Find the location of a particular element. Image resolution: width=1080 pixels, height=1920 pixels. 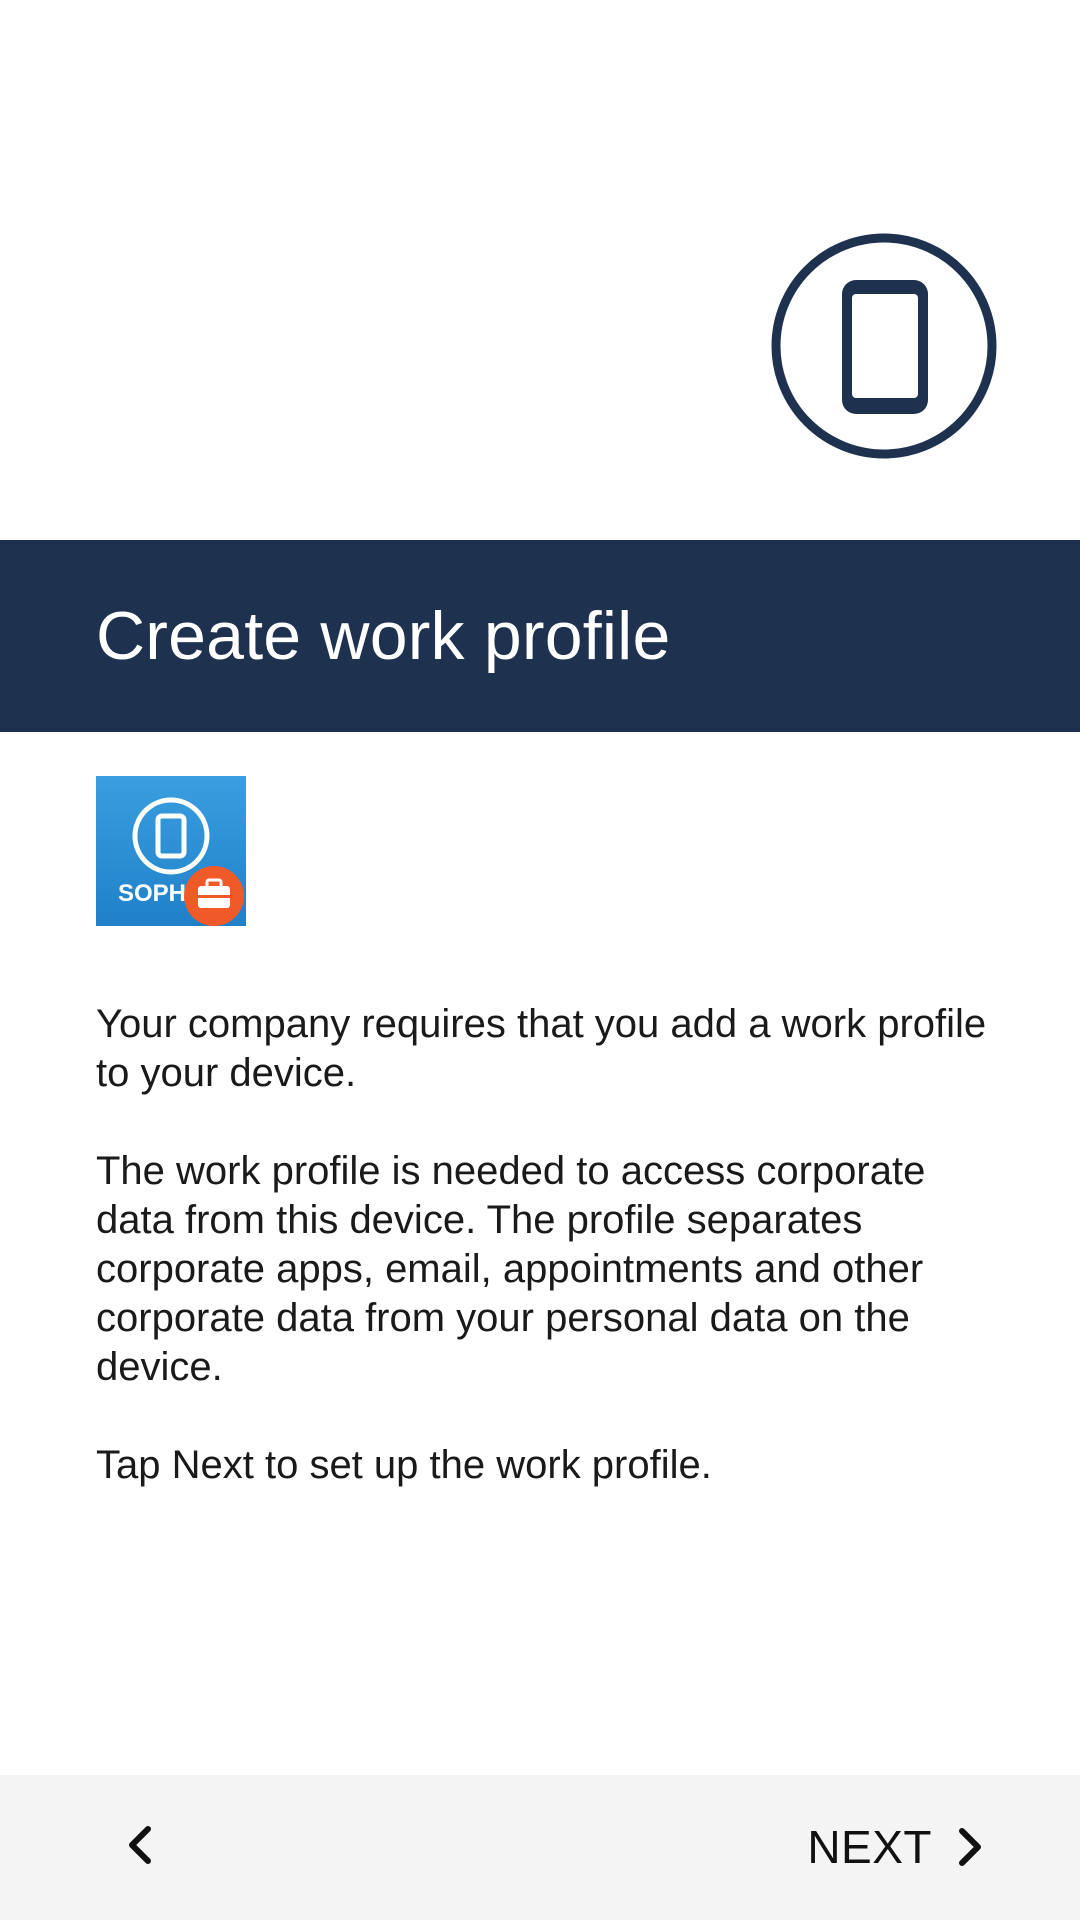

back-button is located at coordinates (140, 1845).